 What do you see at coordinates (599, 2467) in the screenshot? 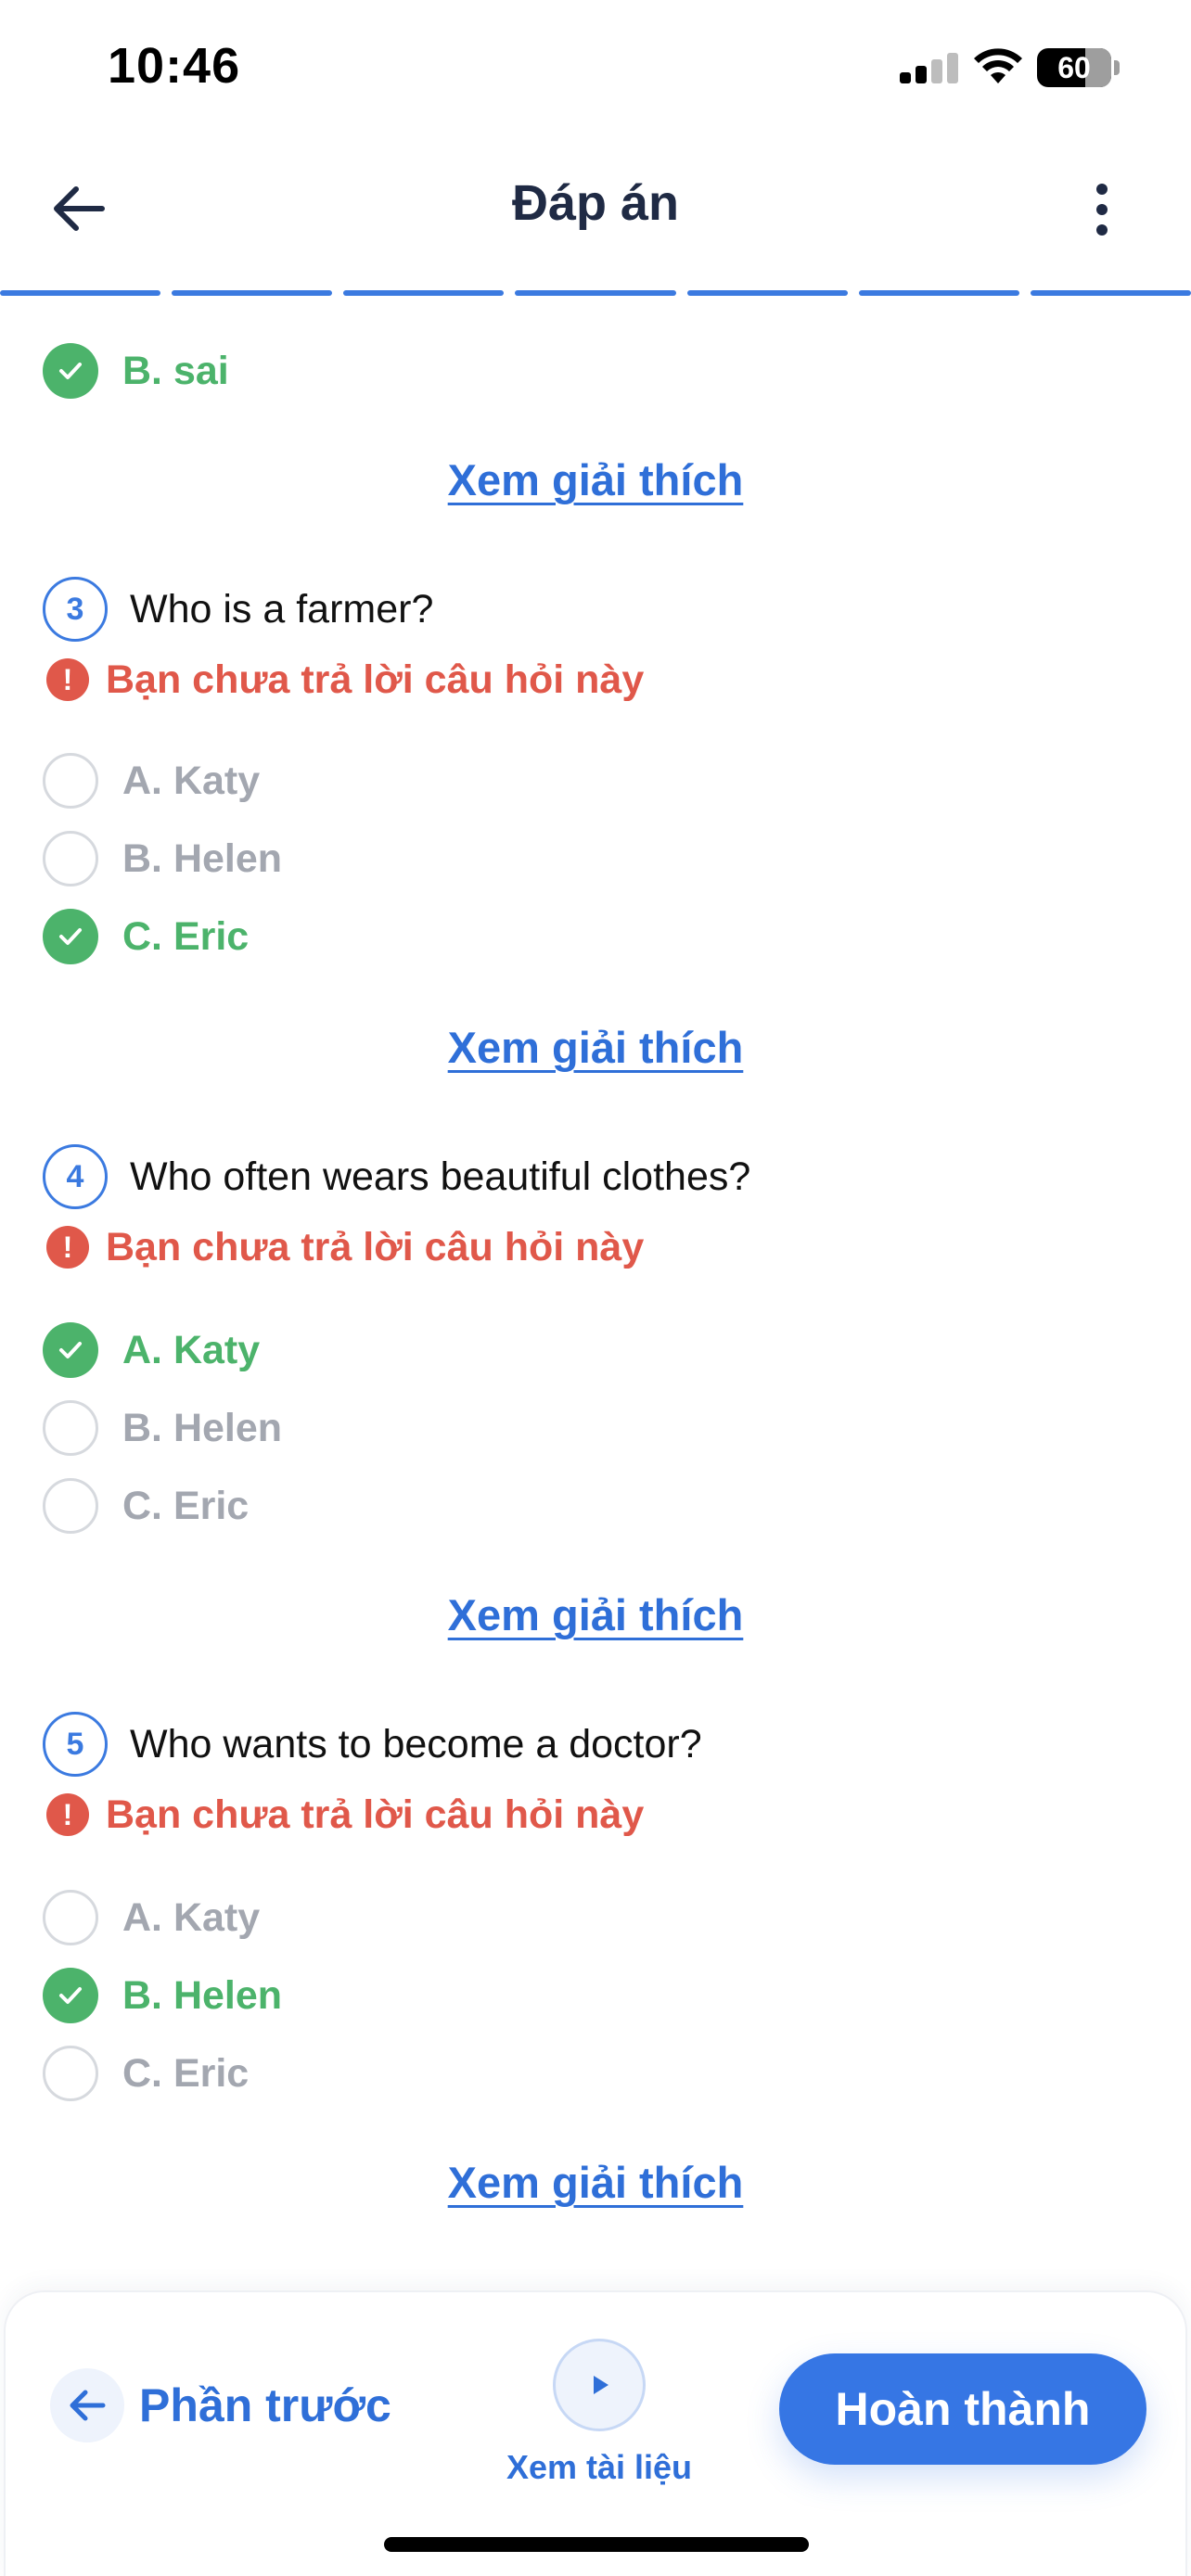
I see `view-documents-label: Xem tài liệu` at bounding box center [599, 2467].